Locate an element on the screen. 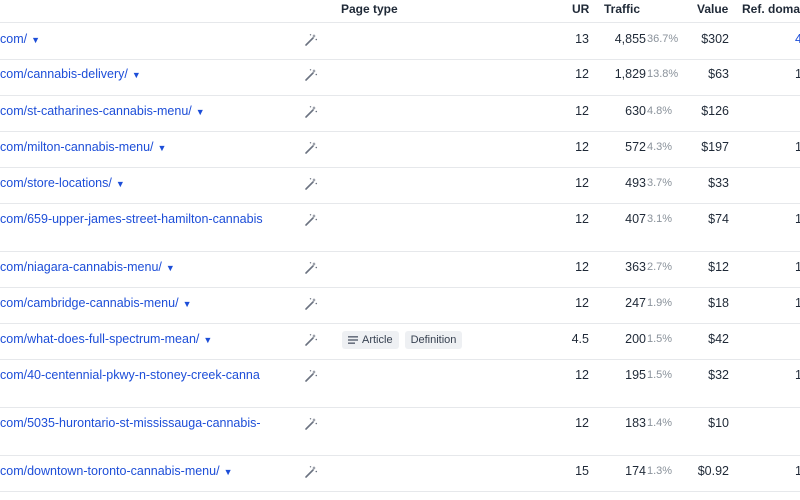 The height and width of the screenshot is (500, 800). table-row: com/milton-cannabis-menu/ ▼ 12 572 4.3% $197 1 is located at coordinates (400, 149).